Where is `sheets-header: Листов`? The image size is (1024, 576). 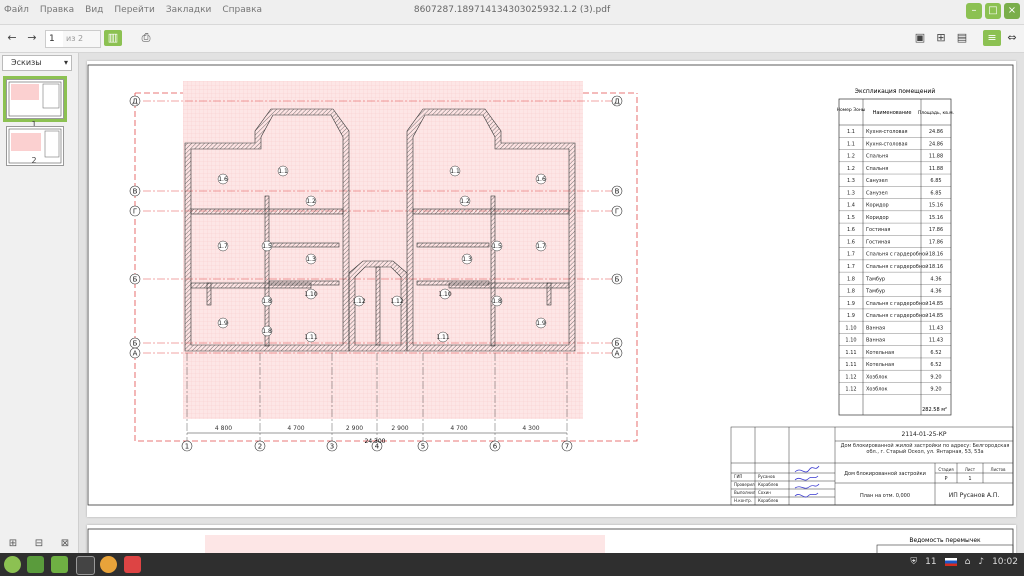
sheets-header: Листов is located at coordinates (999, 469).